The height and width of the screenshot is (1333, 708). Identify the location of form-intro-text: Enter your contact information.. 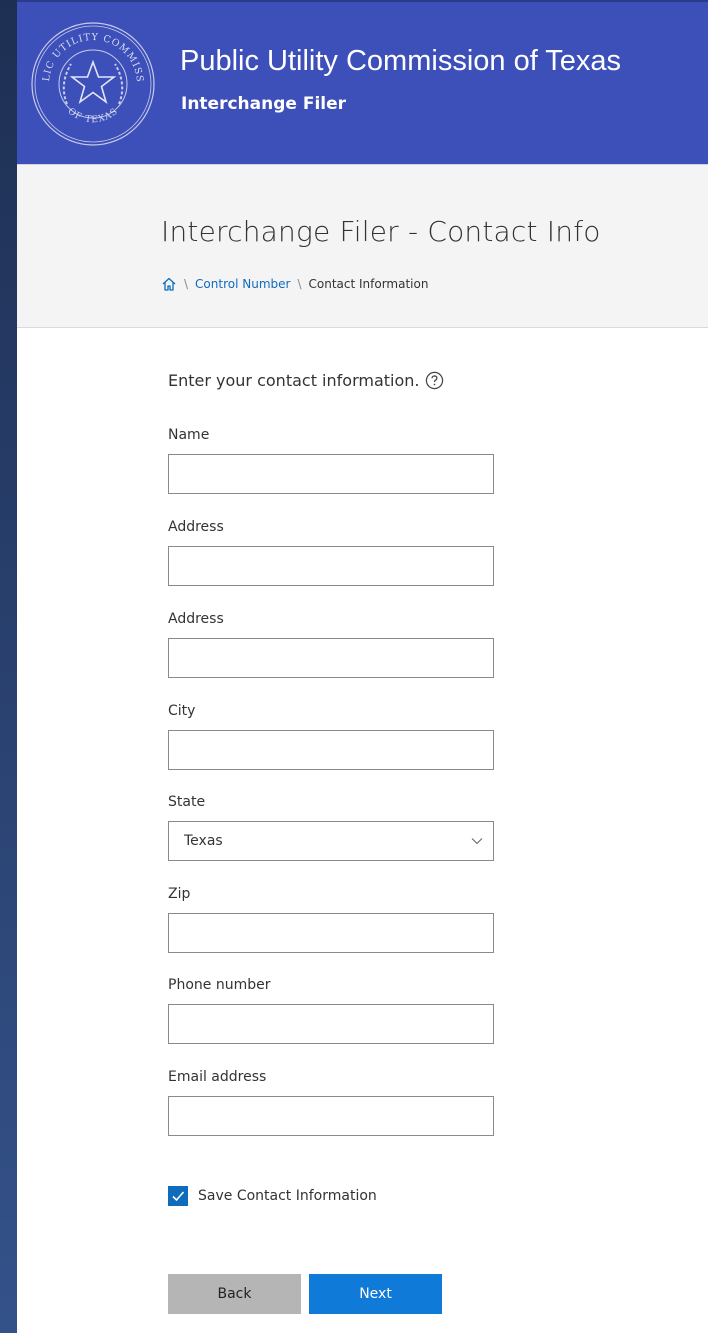
(294, 380).